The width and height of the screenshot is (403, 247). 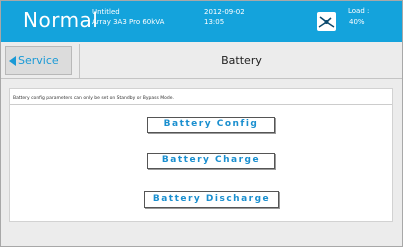 I want to click on load-indicator: Load : 40%, so click(x=358, y=17).